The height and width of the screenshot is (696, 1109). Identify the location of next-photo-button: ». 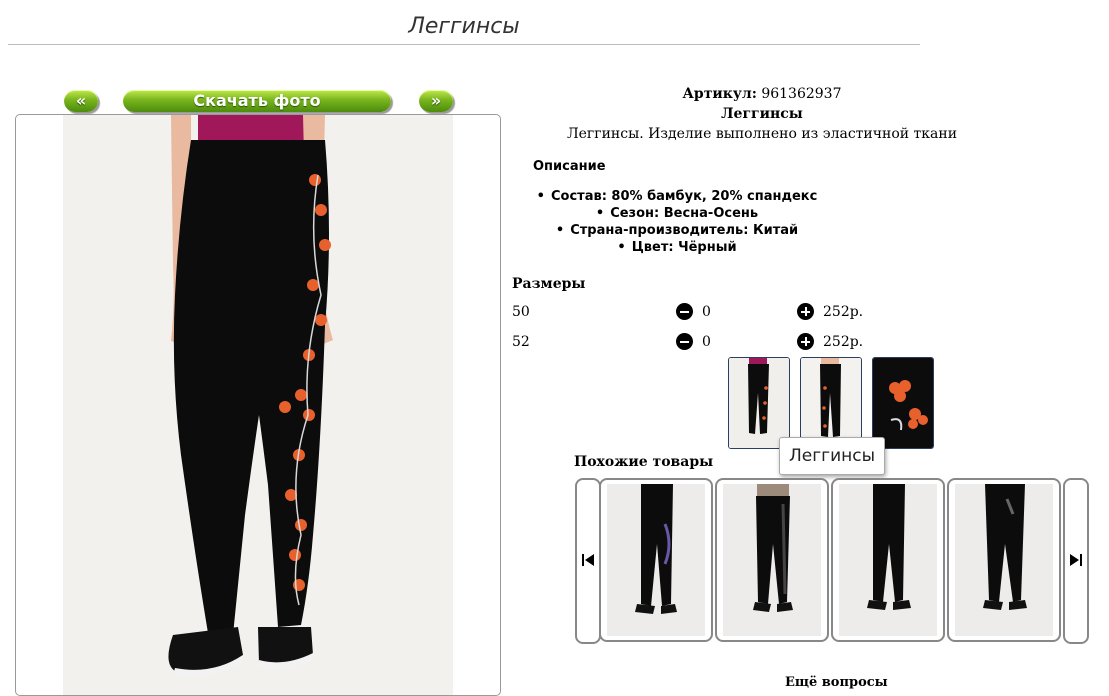
(436, 101).